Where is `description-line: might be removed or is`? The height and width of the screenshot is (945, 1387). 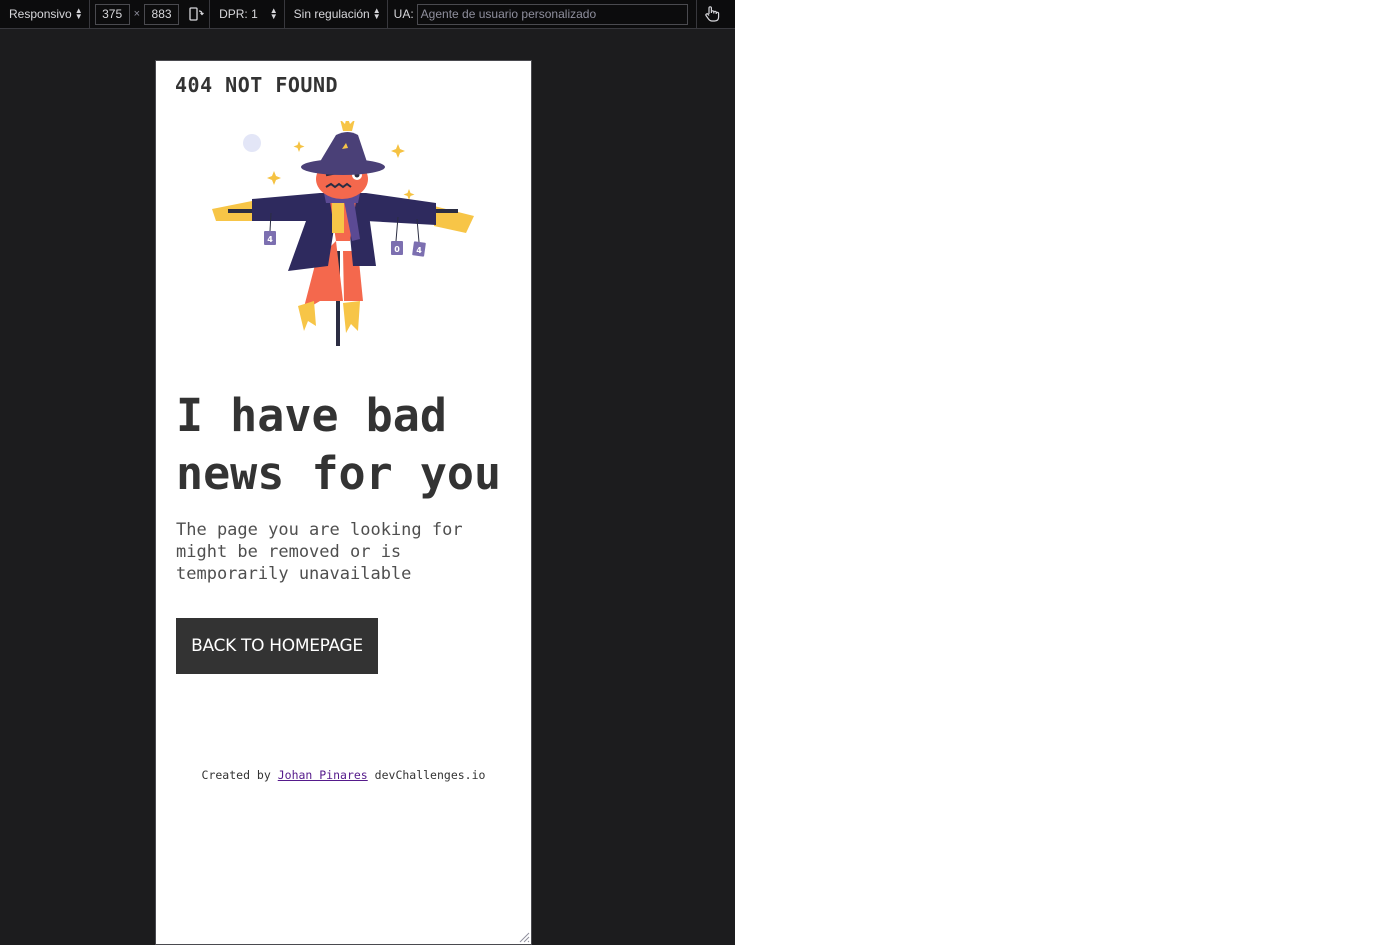
description-line: might be removed or is is located at coordinates (289, 552).